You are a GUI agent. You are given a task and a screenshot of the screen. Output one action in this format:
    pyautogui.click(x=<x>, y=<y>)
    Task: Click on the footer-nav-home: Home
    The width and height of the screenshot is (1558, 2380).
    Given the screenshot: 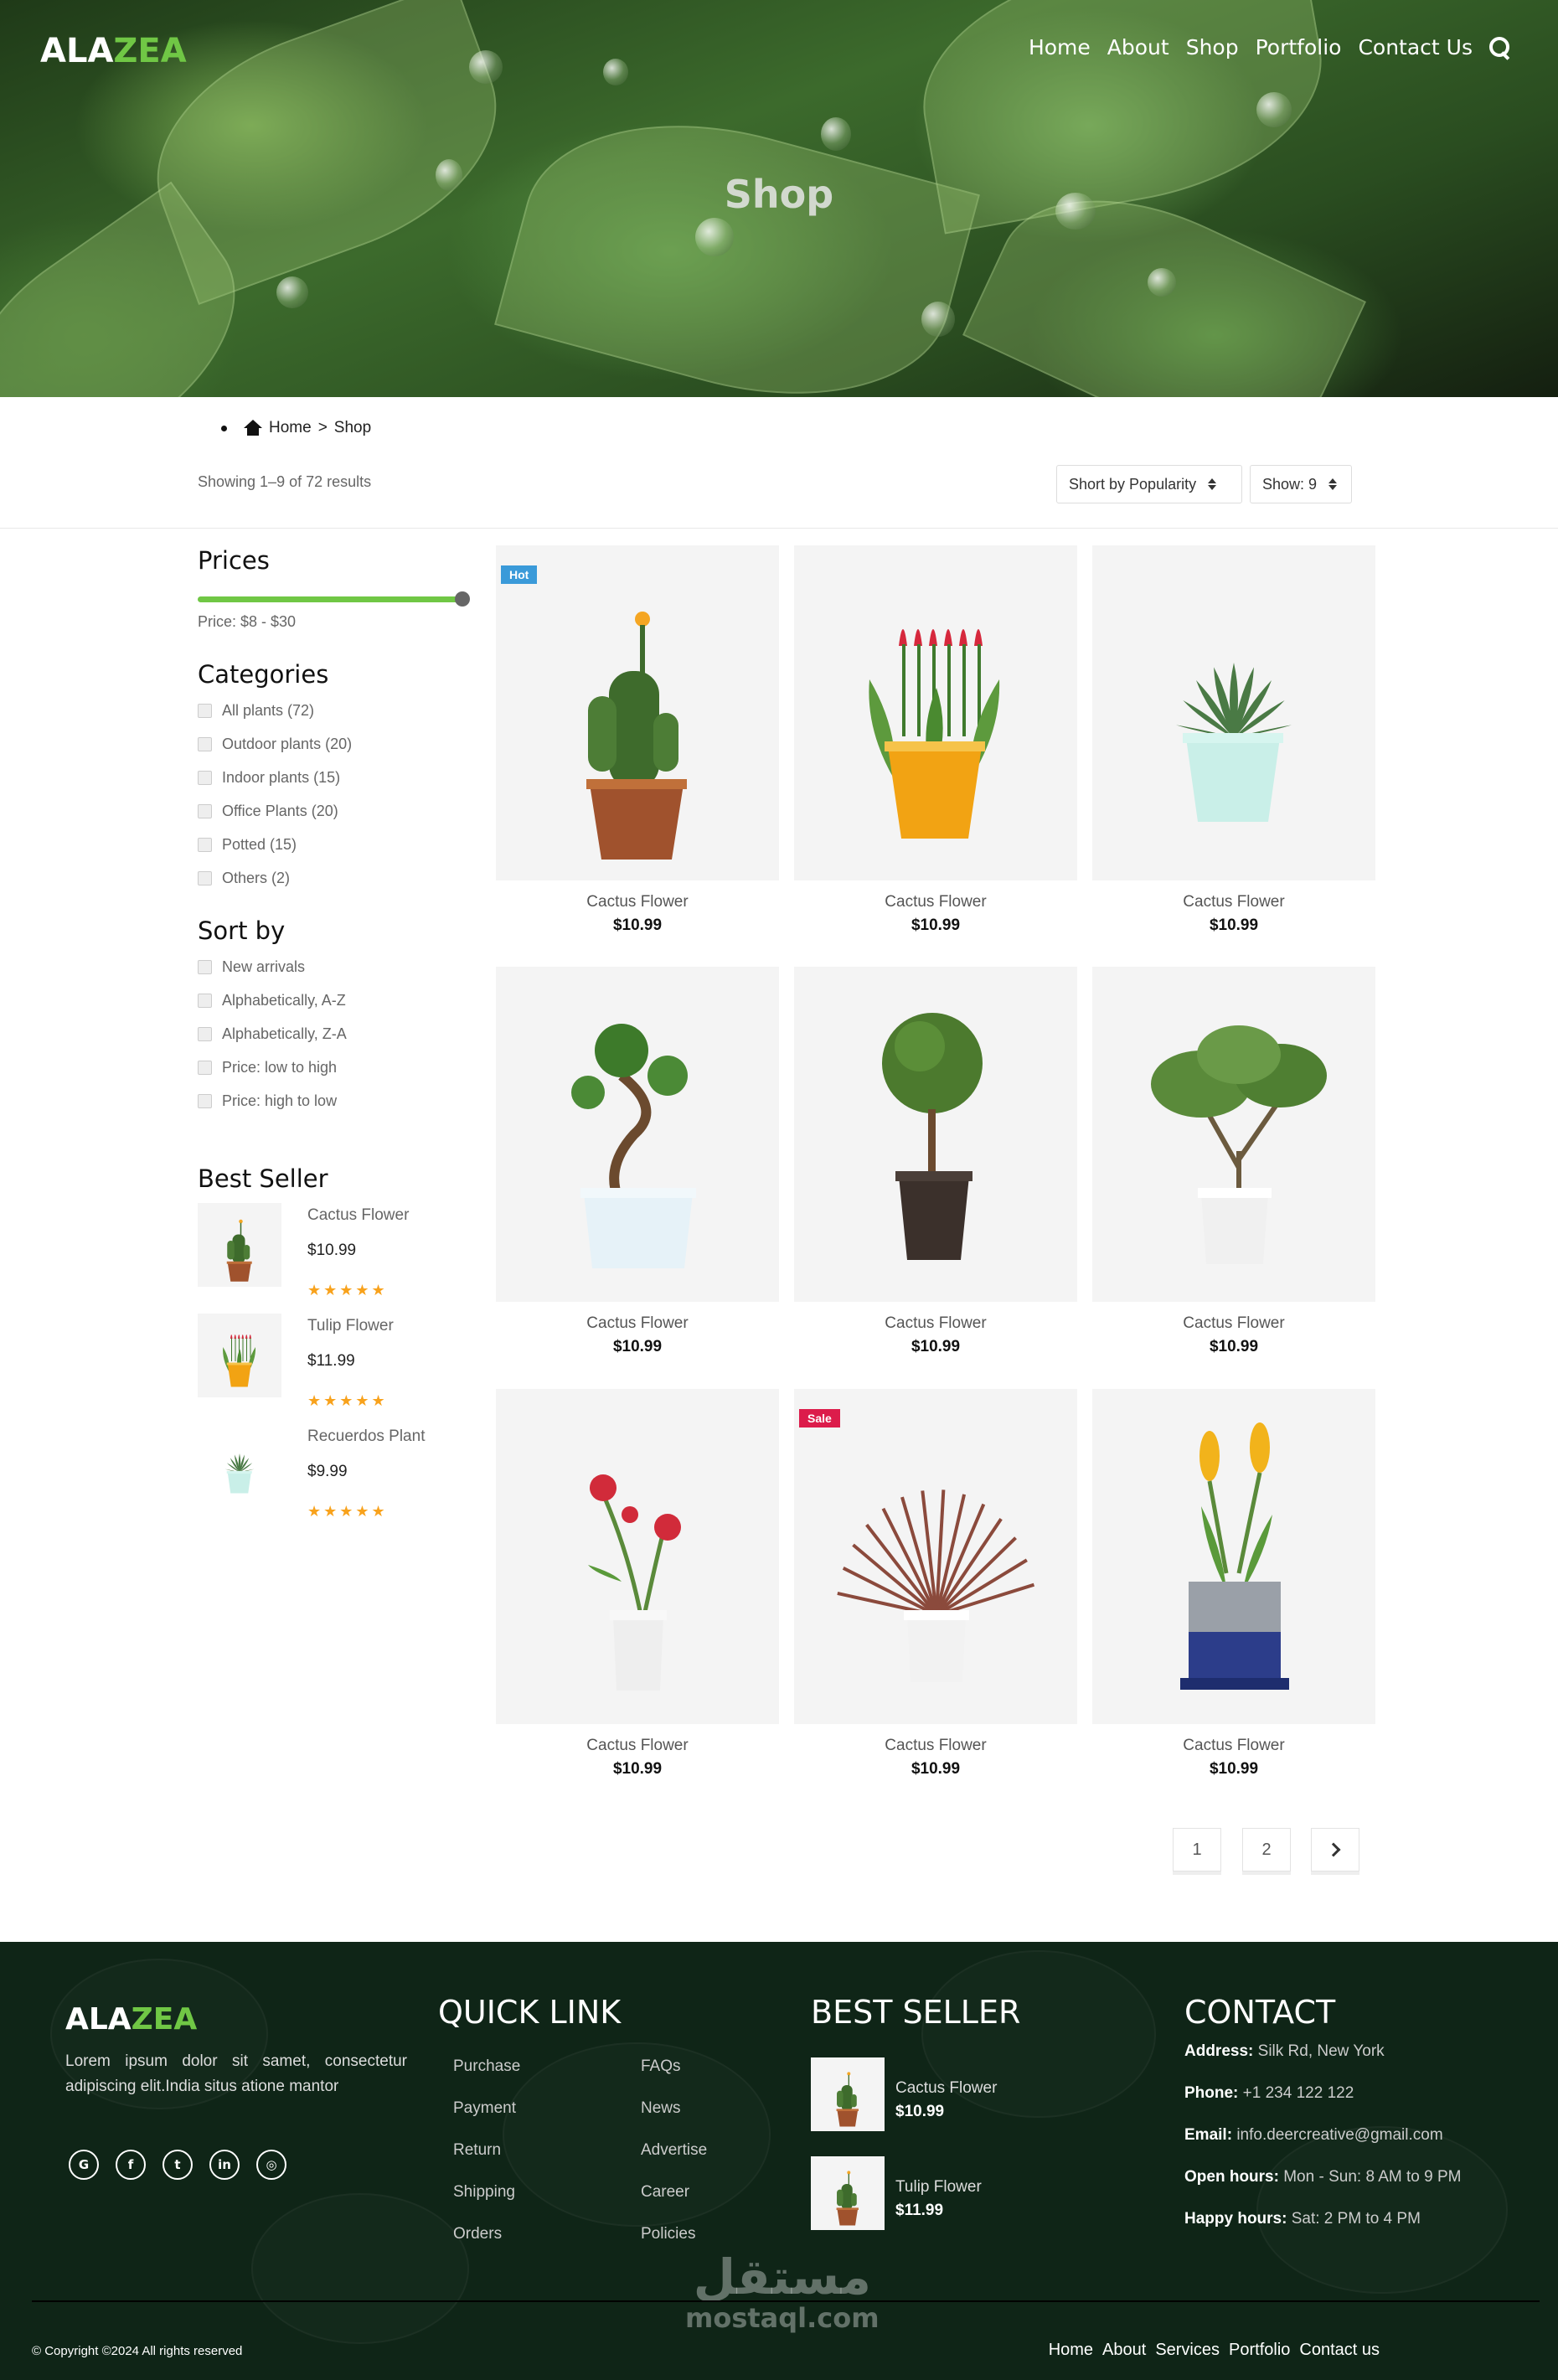 What is the action you would take?
    pyautogui.click(x=1071, y=2351)
    